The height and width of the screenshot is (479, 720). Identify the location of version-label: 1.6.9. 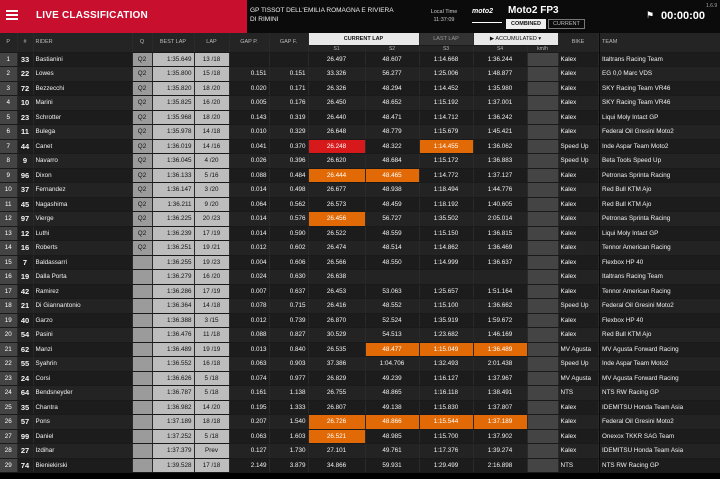
(712, 6).